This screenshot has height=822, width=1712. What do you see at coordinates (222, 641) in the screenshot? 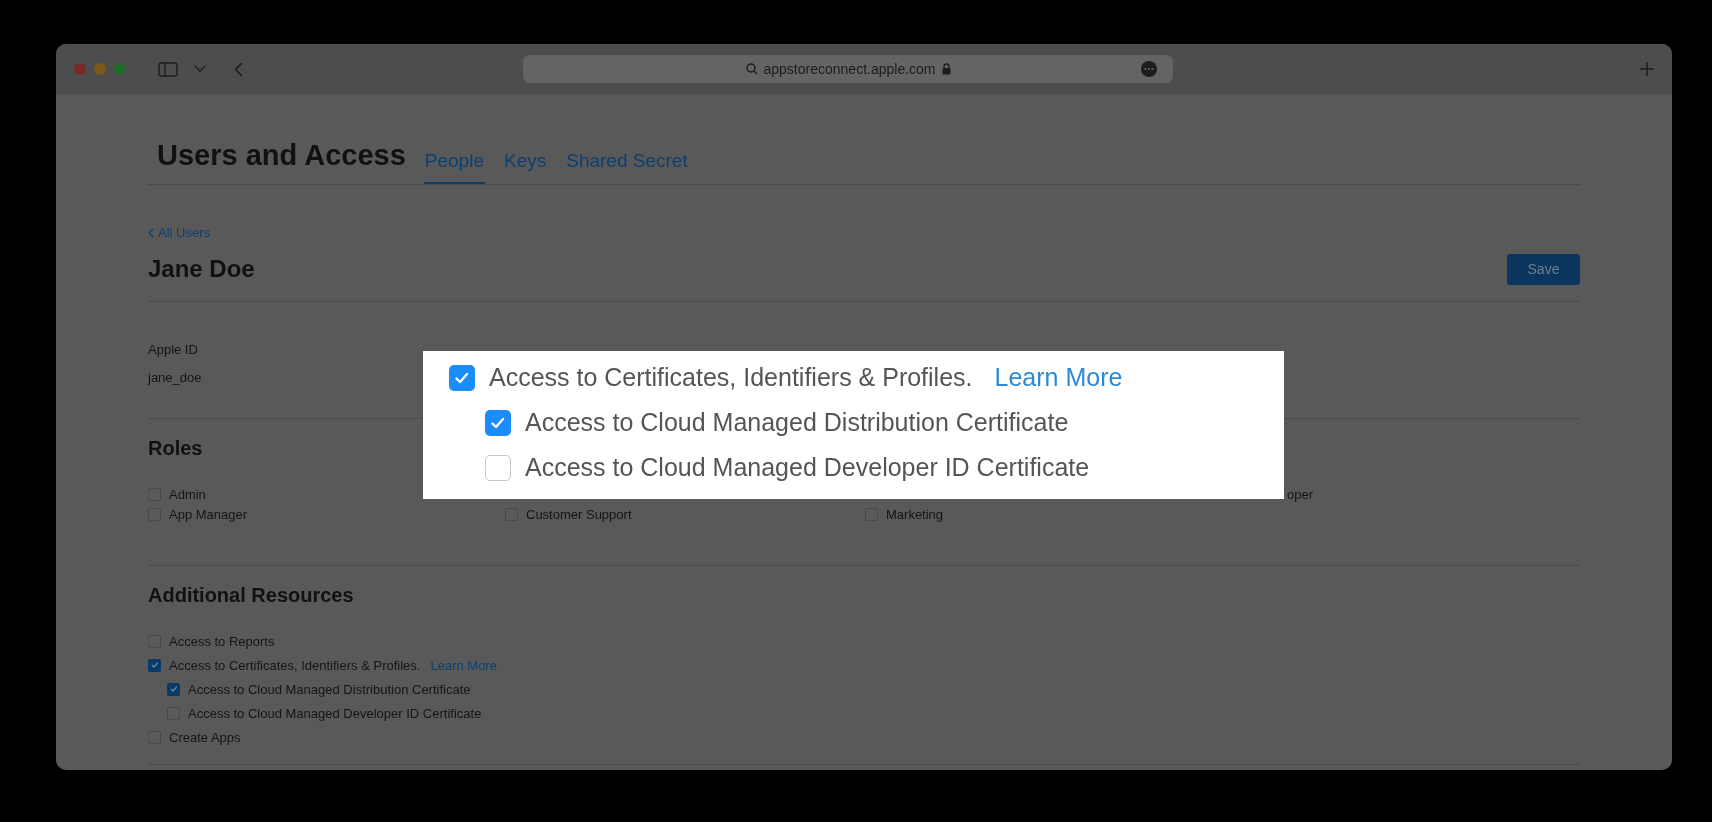
I see `option-label: Access to Reports` at bounding box center [222, 641].